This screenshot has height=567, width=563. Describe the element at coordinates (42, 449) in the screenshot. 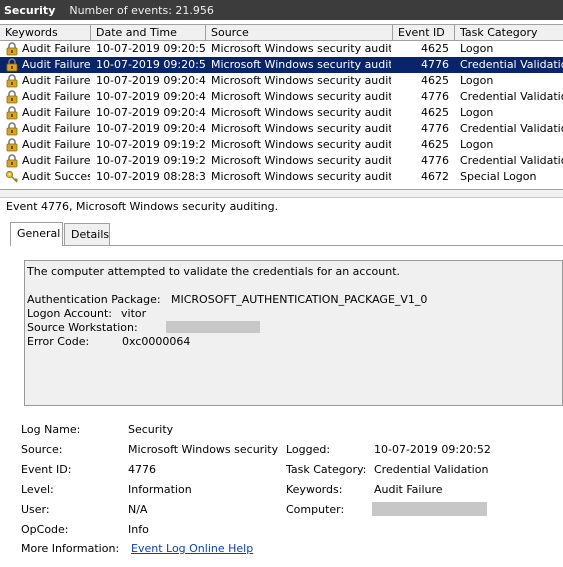

I see `source-label: Source:` at that location.